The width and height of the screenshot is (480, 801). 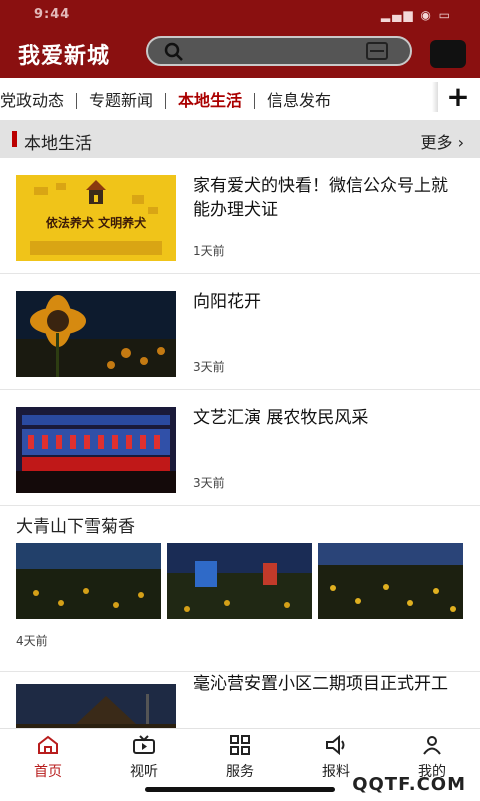 I want to click on app-header: 我爱新城, so click(x=240, y=54).